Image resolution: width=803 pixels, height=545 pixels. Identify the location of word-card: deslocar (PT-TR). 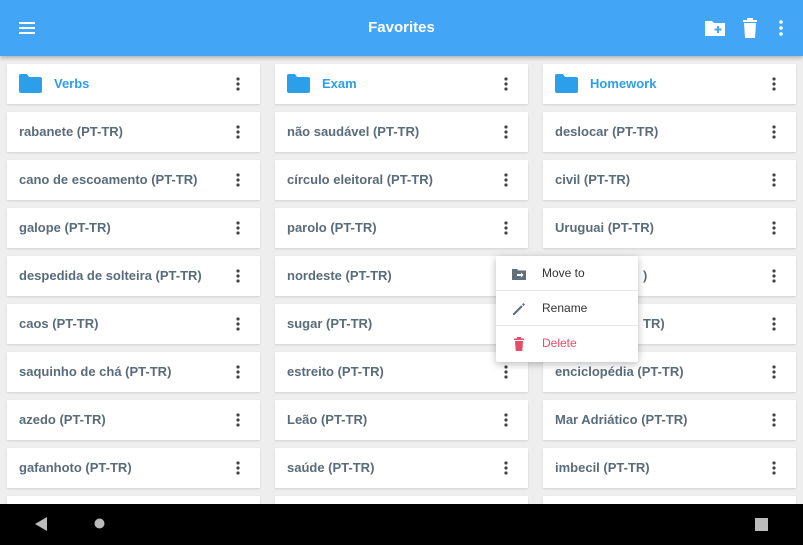
(669, 132).